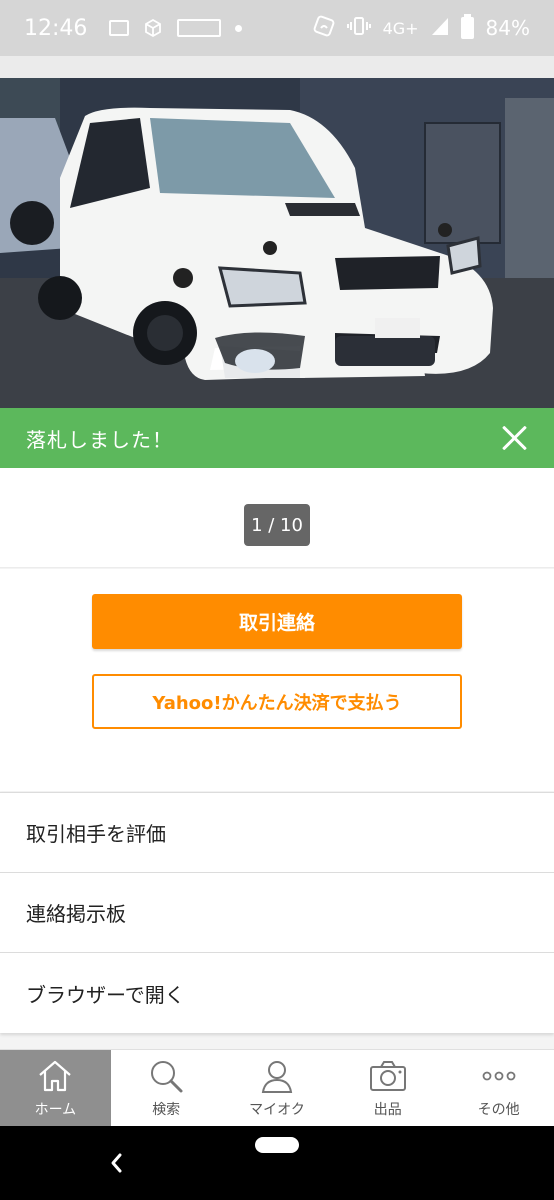 The height and width of the screenshot is (1200, 554). What do you see at coordinates (277, 28) in the screenshot?
I see `status-bar: 12:46 4G+ 84%` at bounding box center [277, 28].